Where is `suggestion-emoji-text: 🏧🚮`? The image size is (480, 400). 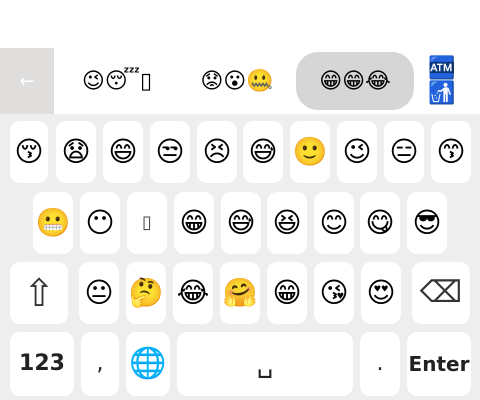 suggestion-emoji-text: 🏧🚮 is located at coordinates (442, 81).